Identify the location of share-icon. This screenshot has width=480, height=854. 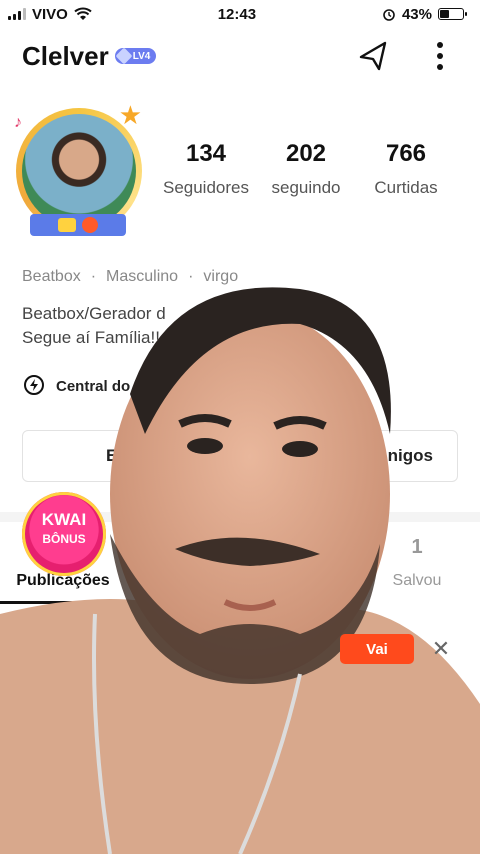
(373, 56).